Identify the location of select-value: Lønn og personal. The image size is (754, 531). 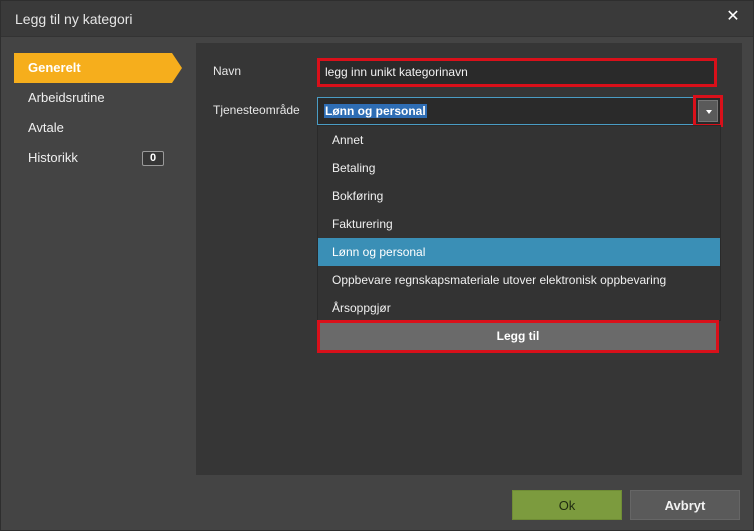
(375, 111).